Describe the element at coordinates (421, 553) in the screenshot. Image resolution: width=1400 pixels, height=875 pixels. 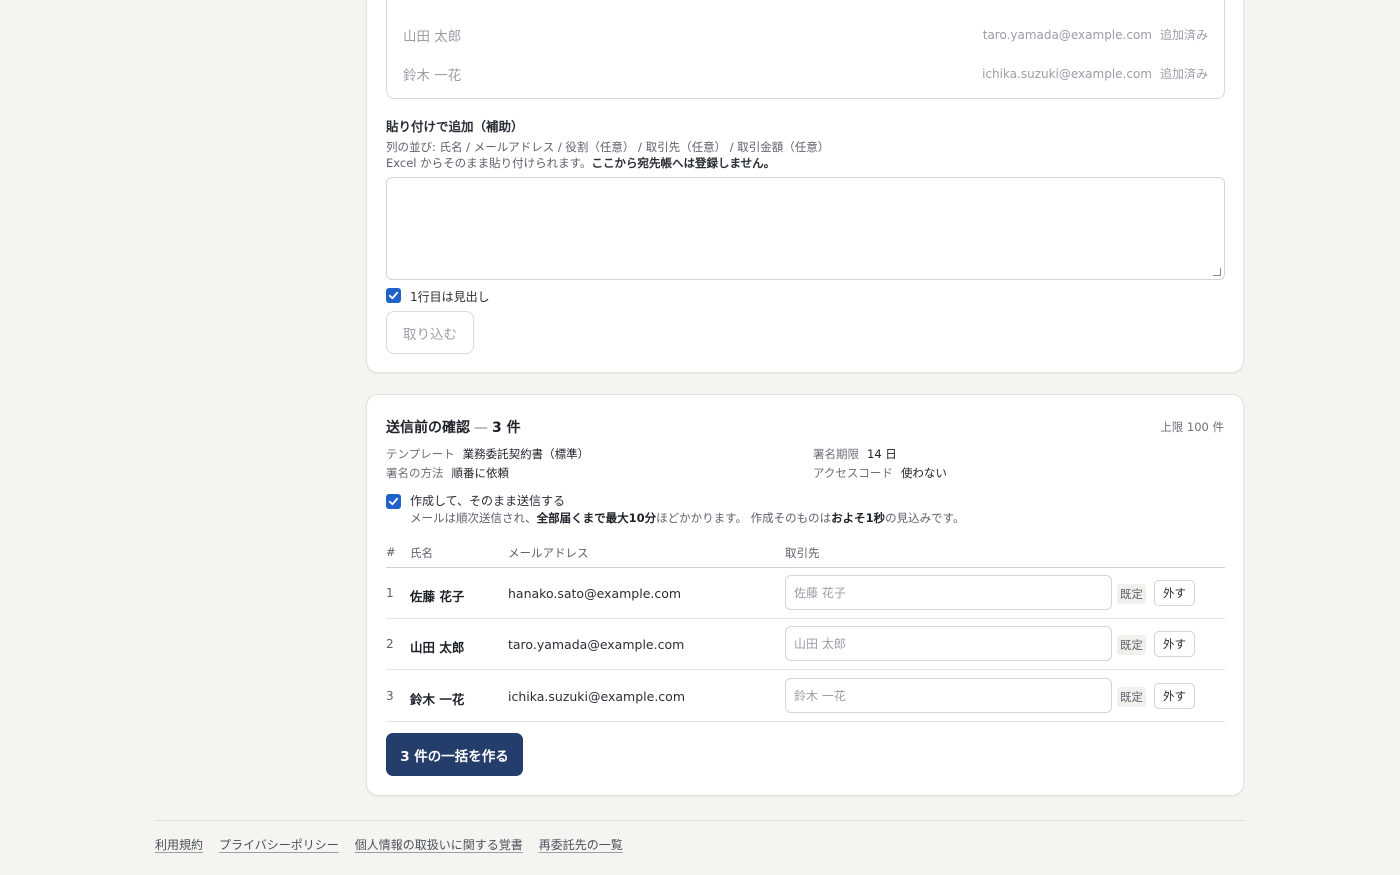
I see `column-header-name: 氏名` at that location.